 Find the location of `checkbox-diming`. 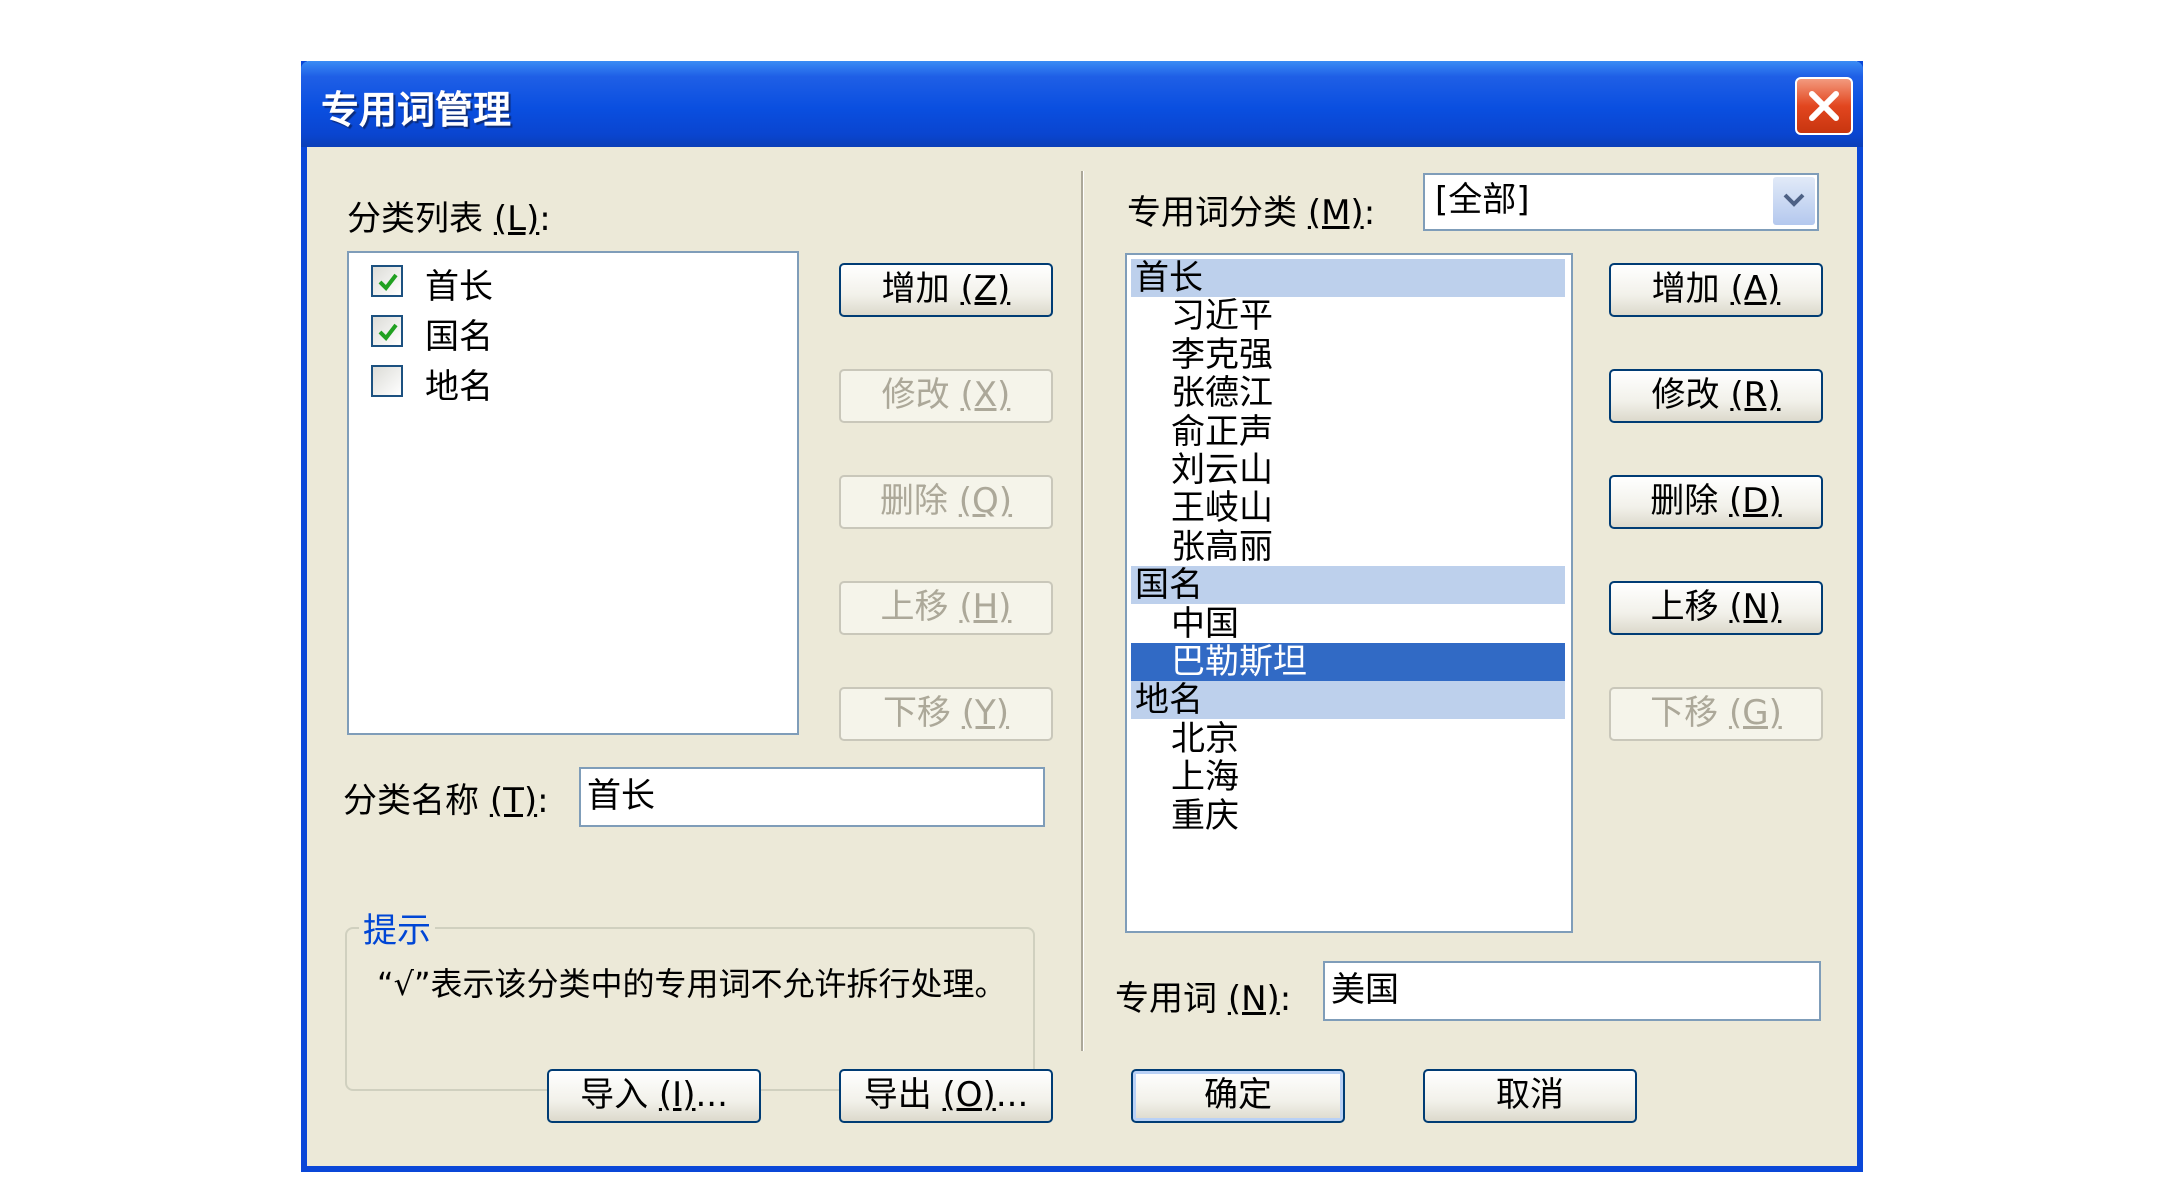

checkbox-diming is located at coordinates (387, 381).